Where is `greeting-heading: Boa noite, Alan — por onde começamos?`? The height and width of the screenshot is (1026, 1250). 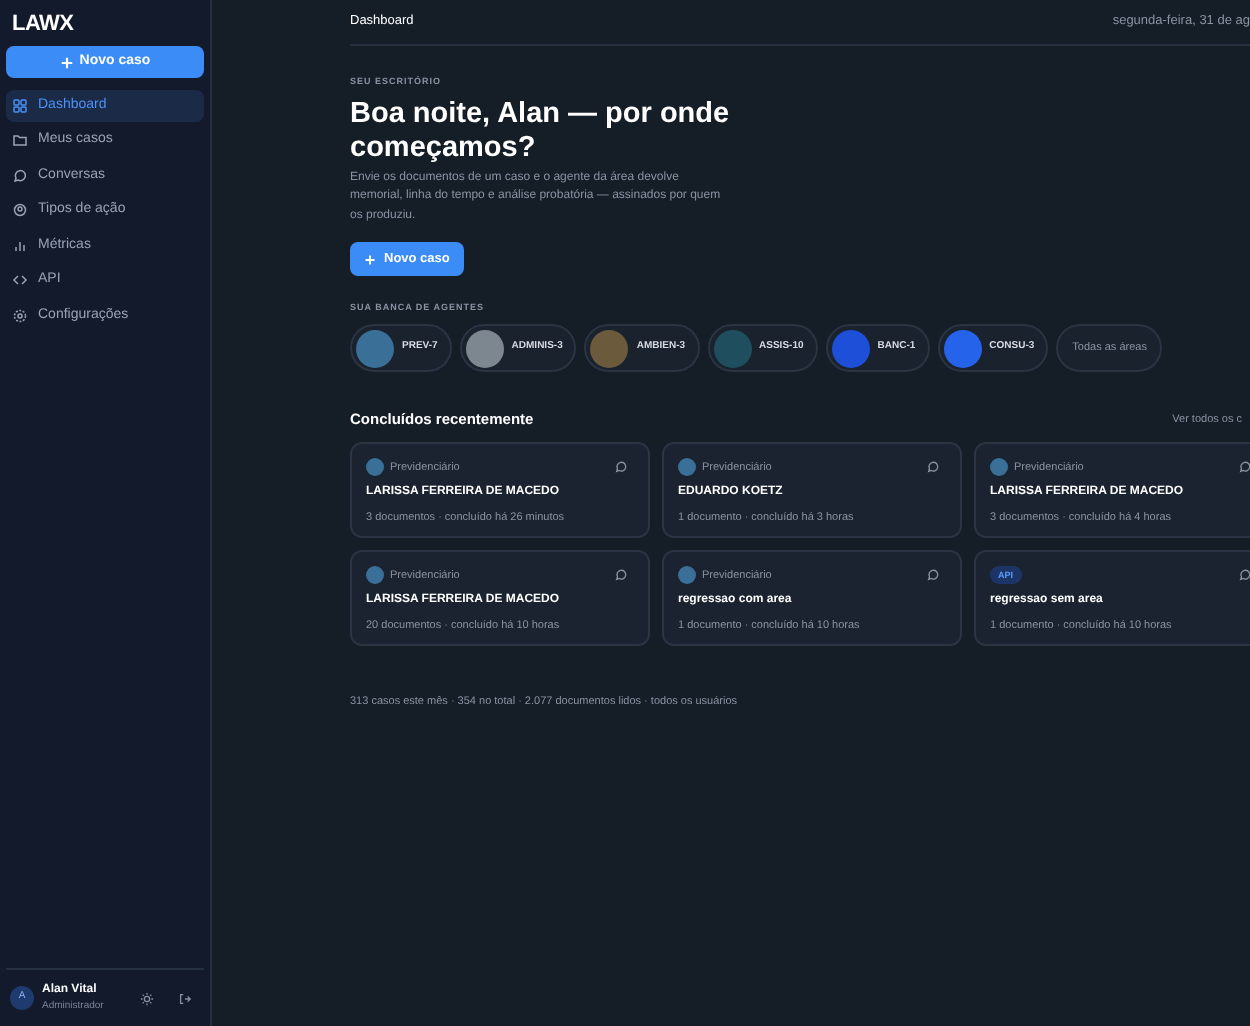
greeting-heading: Boa noite, Alan — por onde começamos? is located at coordinates (541, 131).